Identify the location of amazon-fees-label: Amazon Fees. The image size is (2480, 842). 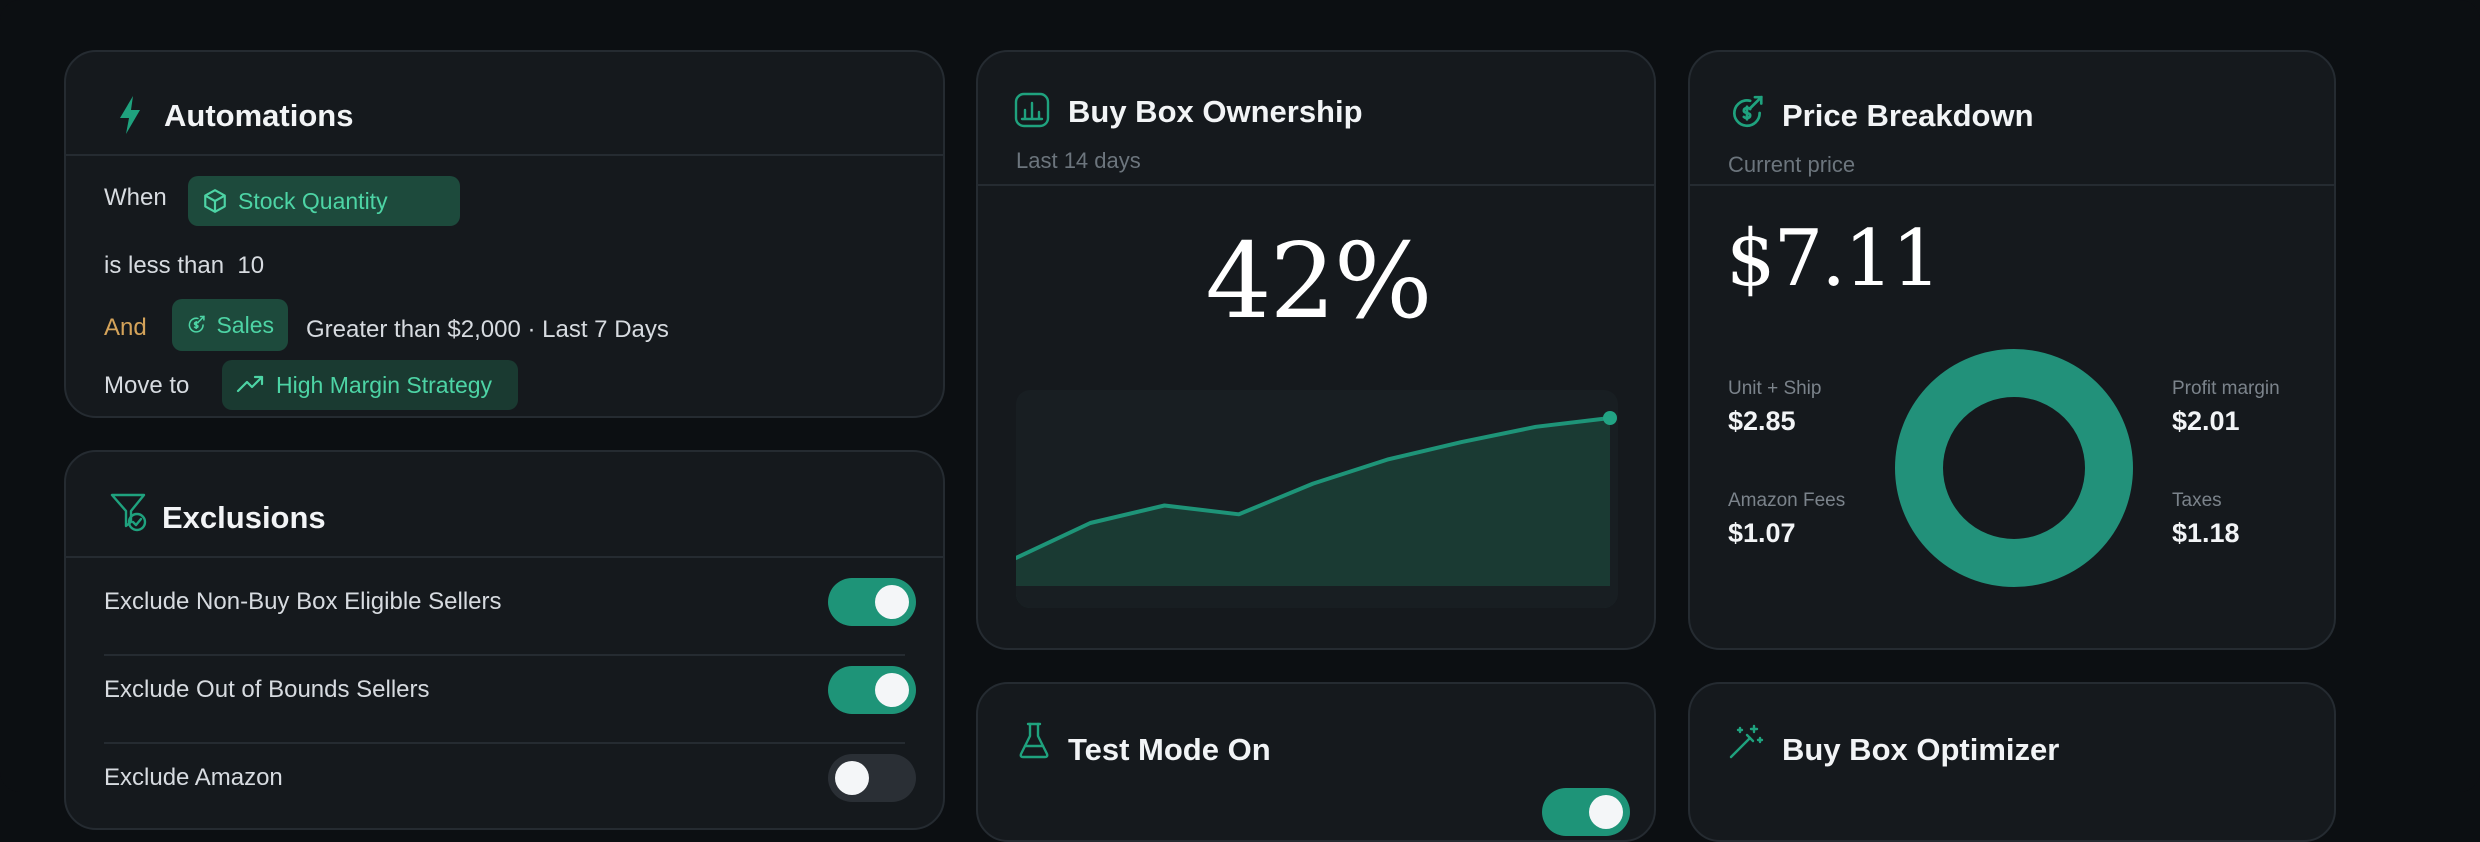
(1787, 500).